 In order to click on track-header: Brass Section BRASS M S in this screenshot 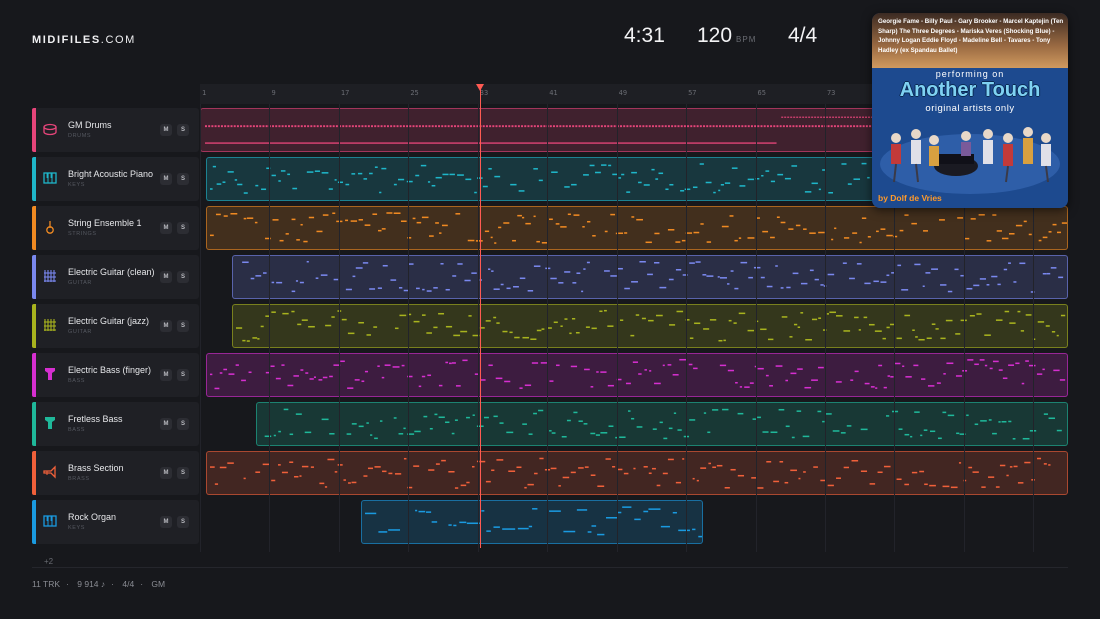, I will do `click(115, 473)`.